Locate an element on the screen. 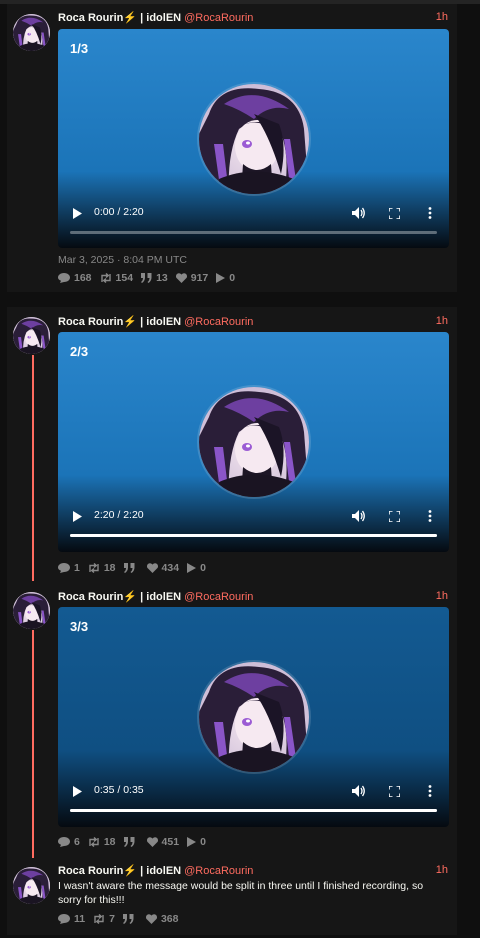 Image resolution: width=480 pixels, height=938 pixels. reply-stat: 168 is located at coordinates (75, 278).